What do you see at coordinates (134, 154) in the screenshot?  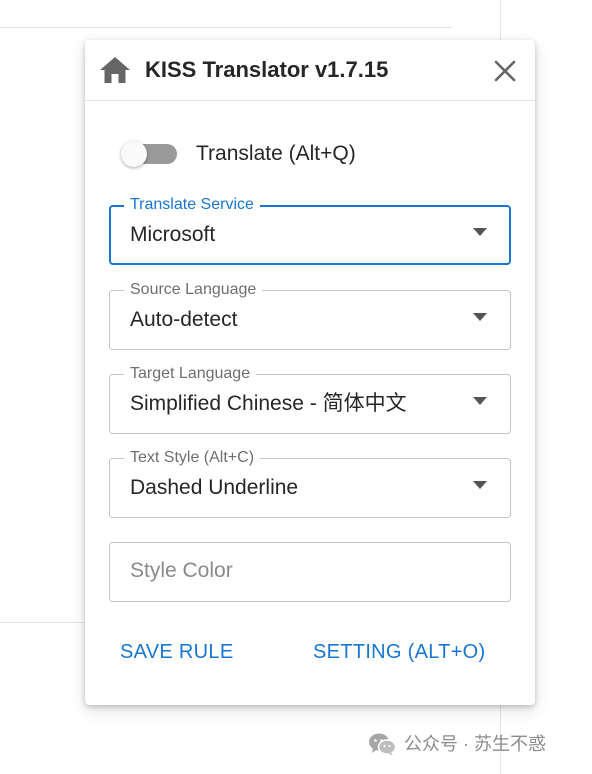 I see `toggle-thumb` at bounding box center [134, 154].